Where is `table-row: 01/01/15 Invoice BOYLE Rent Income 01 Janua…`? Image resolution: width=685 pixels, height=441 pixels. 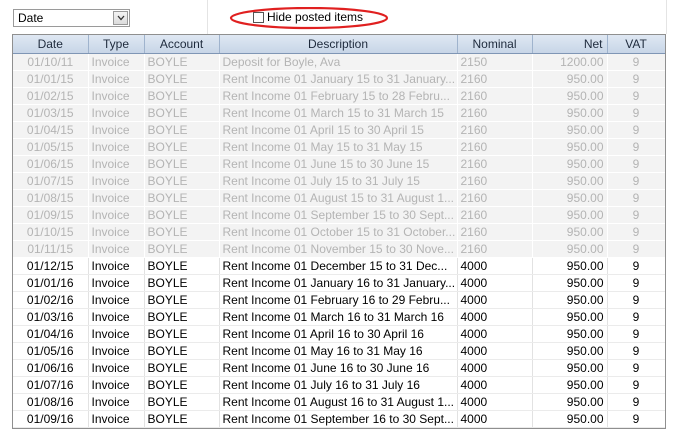
table-row: 01/01/15 Invoice BOYLE Rent Income 01 Janua… is located at coordinates (339, 79).